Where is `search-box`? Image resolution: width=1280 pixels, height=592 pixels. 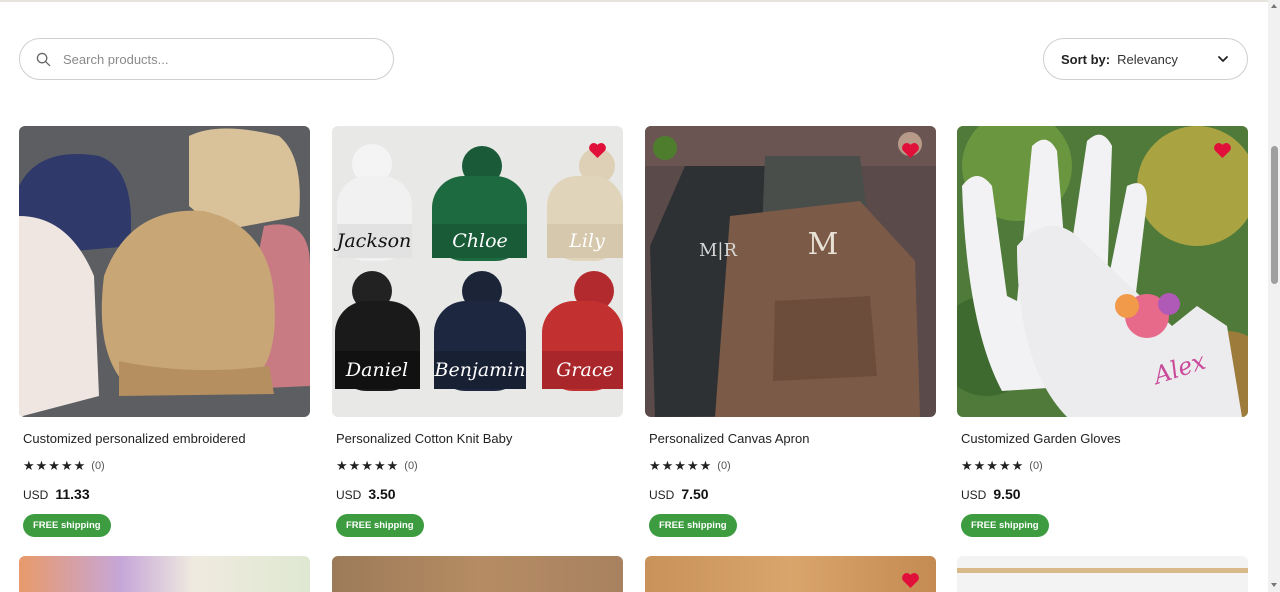 search-box is located at coordinates (206, 59).